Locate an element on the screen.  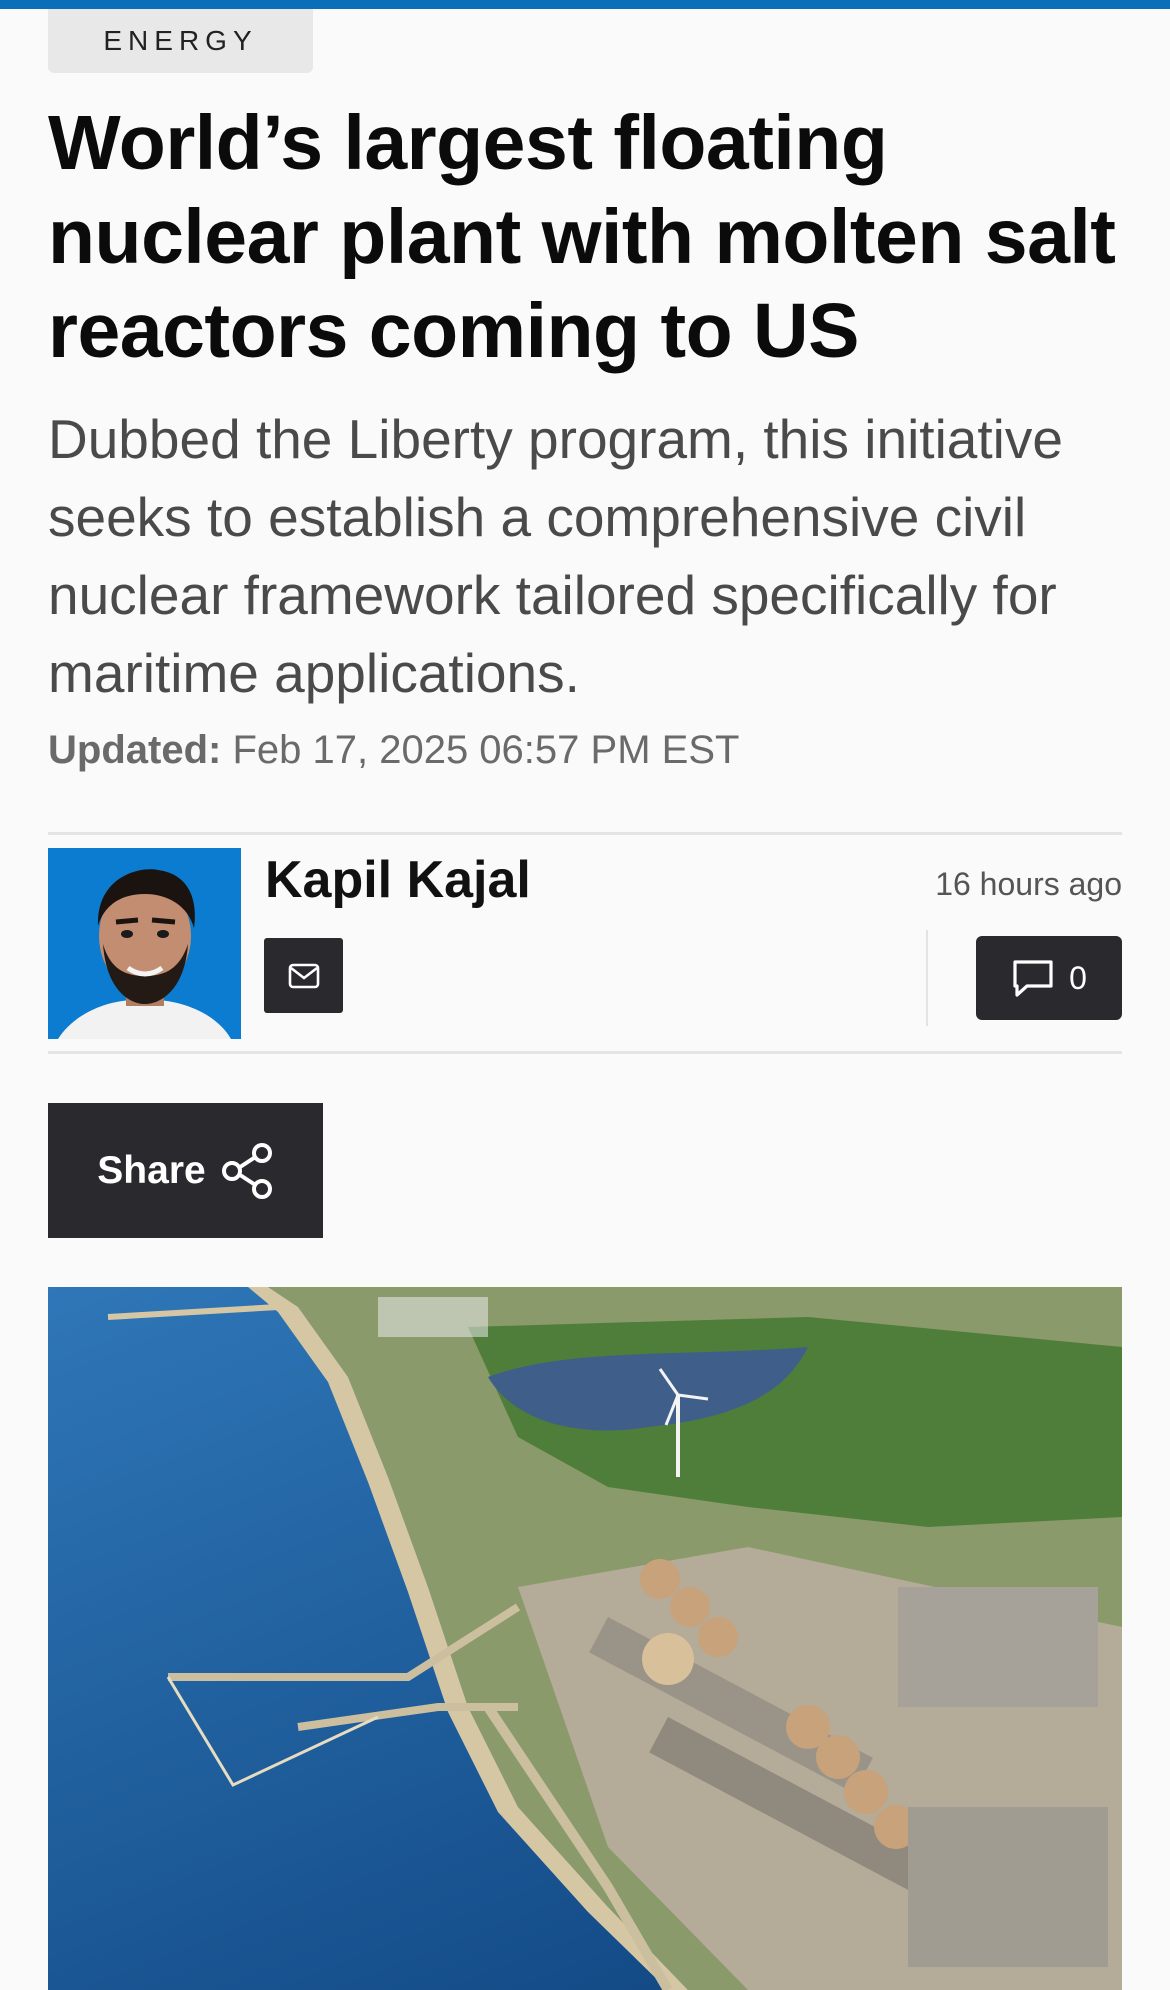
category-label: ENERGY is located at coordinates (180, 40).